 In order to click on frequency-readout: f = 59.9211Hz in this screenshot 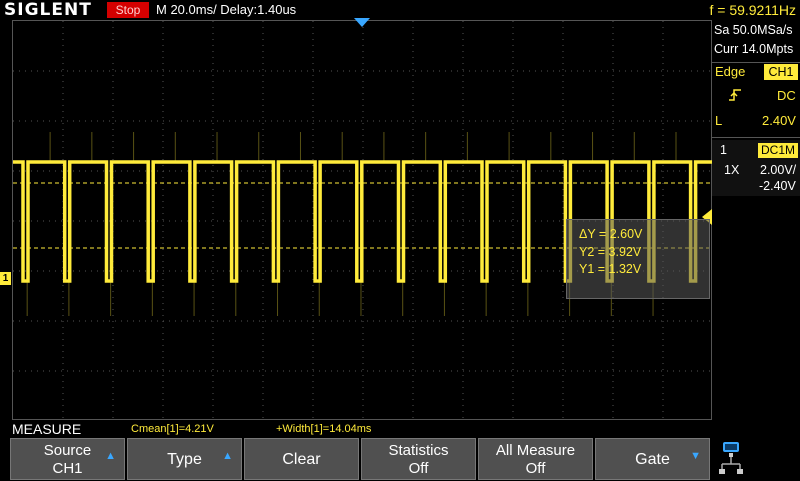, I will do `click(752, 10)`.